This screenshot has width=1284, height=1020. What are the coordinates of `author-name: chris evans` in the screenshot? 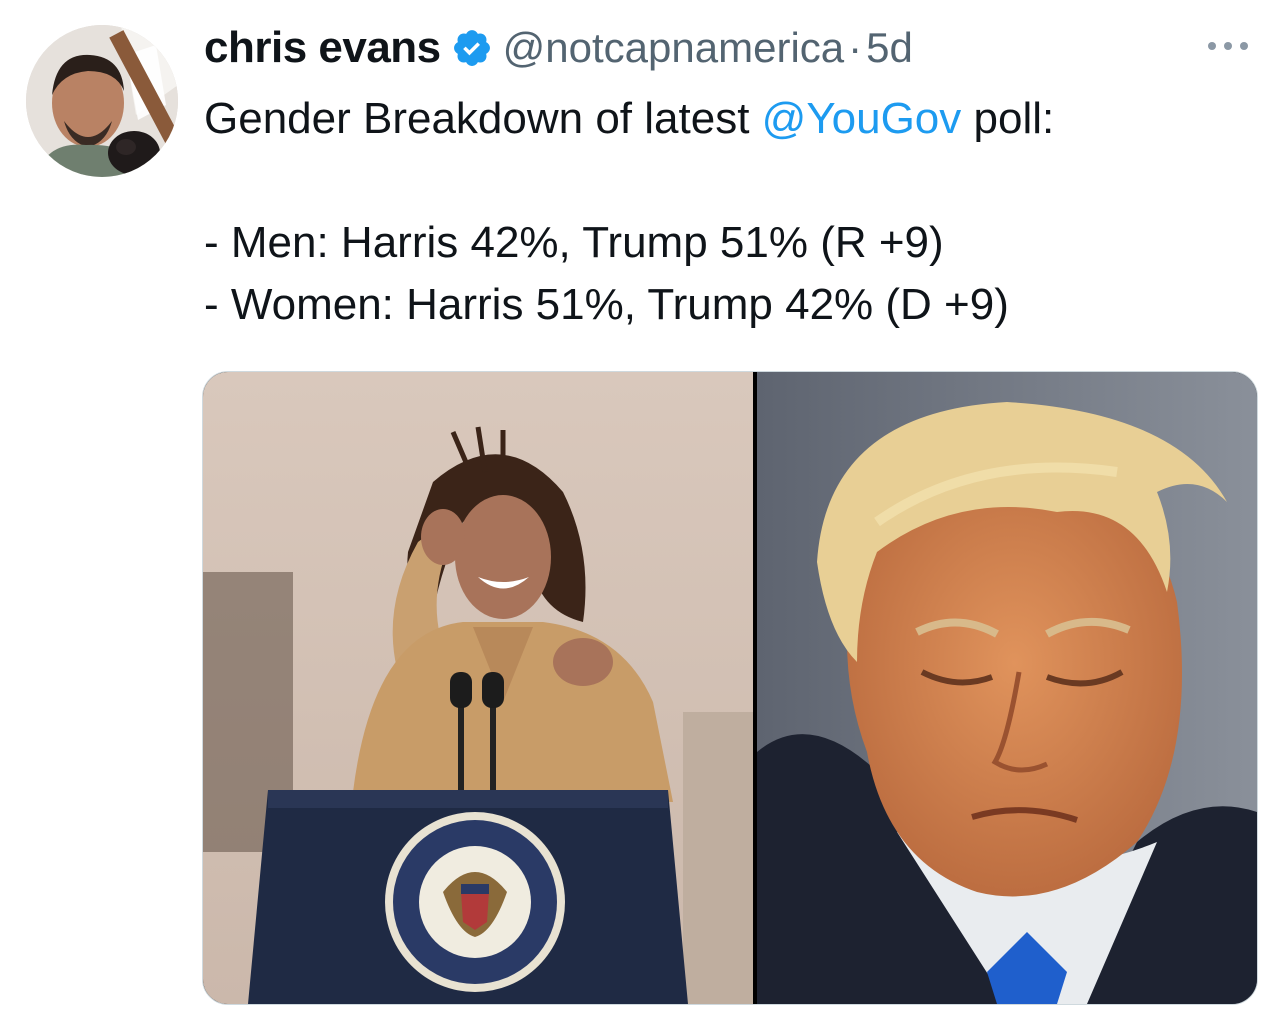 It's located at (322, 48).